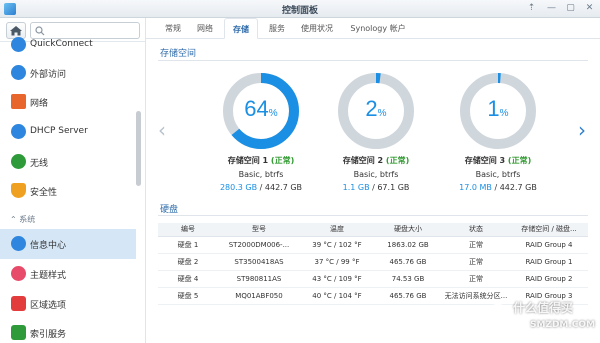 The image size is (600, 343). I want to click on volume-name: 存储空间 1, so click(248, 160).